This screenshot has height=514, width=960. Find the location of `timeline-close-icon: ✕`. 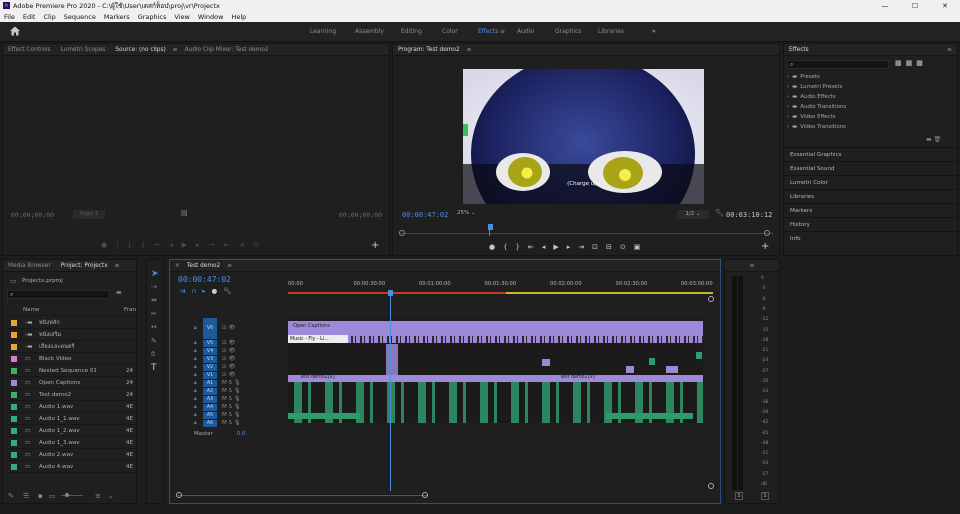

timeline-close-icon: ✕ is located at coordinates (176, 266).